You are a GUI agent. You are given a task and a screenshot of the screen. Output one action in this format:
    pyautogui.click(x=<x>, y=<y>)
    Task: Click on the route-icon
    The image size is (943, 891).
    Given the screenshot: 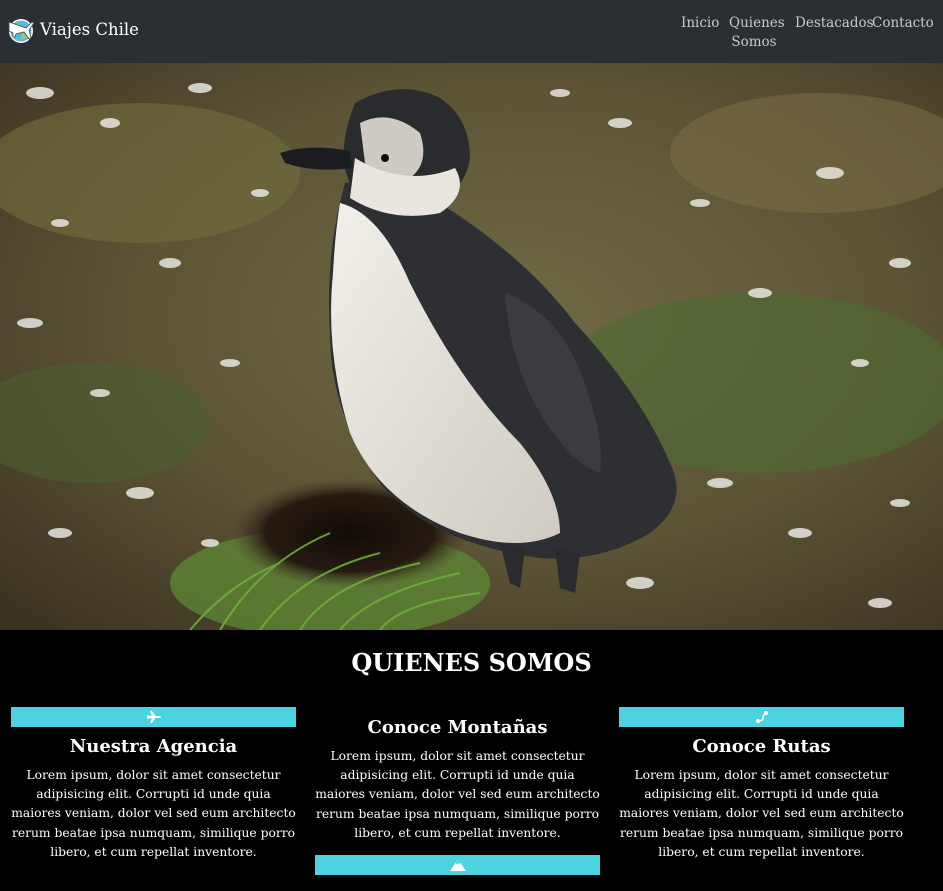 What is the action you would take?
    pyautogui.click(x=761, y=717)
    